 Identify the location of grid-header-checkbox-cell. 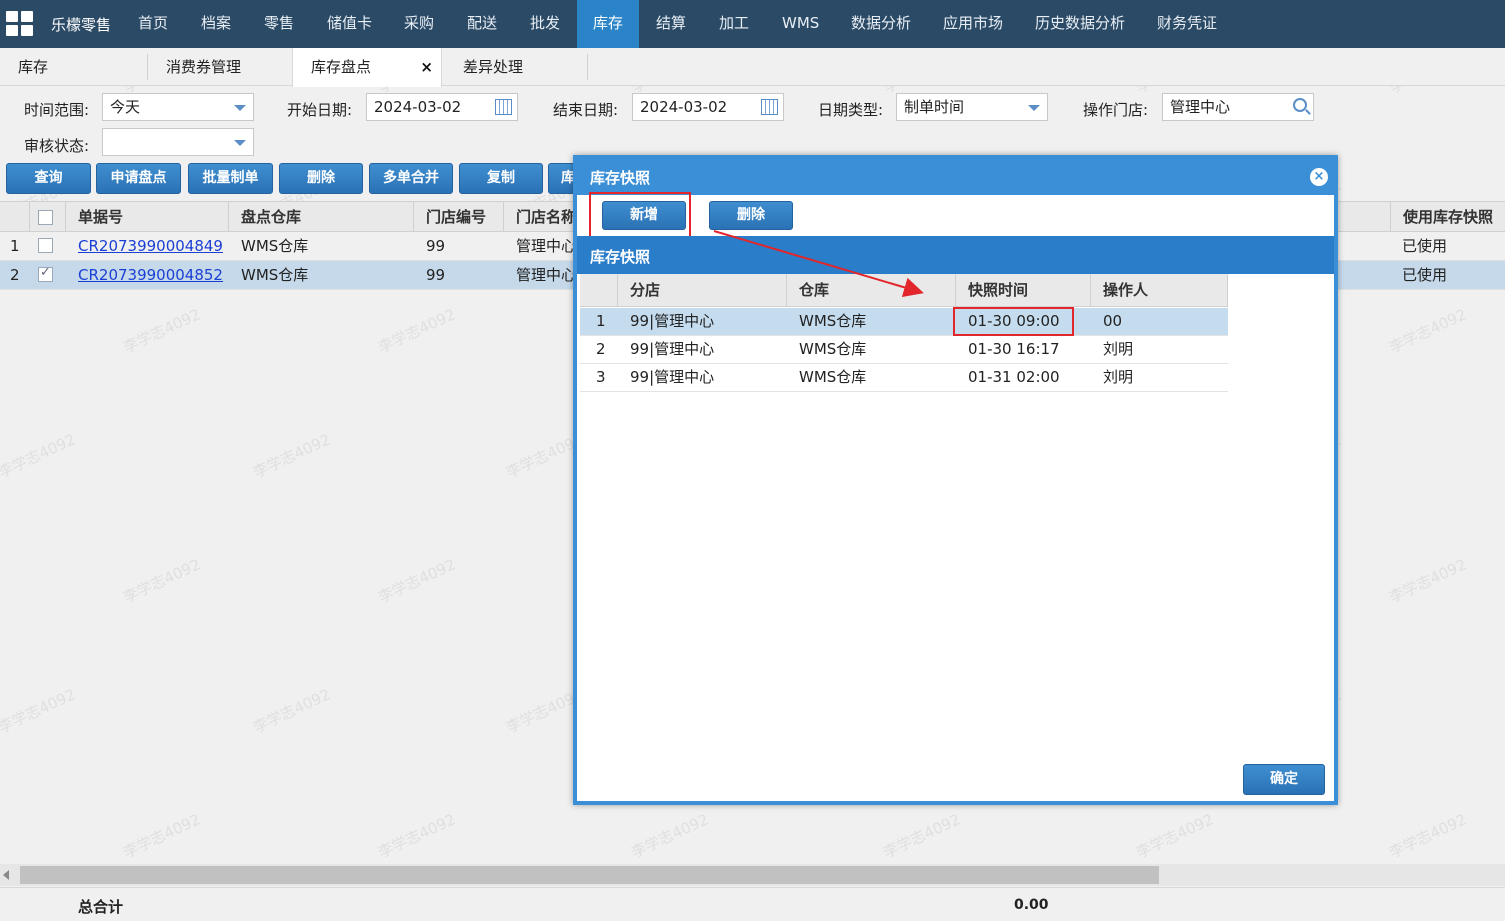
(48, 217).